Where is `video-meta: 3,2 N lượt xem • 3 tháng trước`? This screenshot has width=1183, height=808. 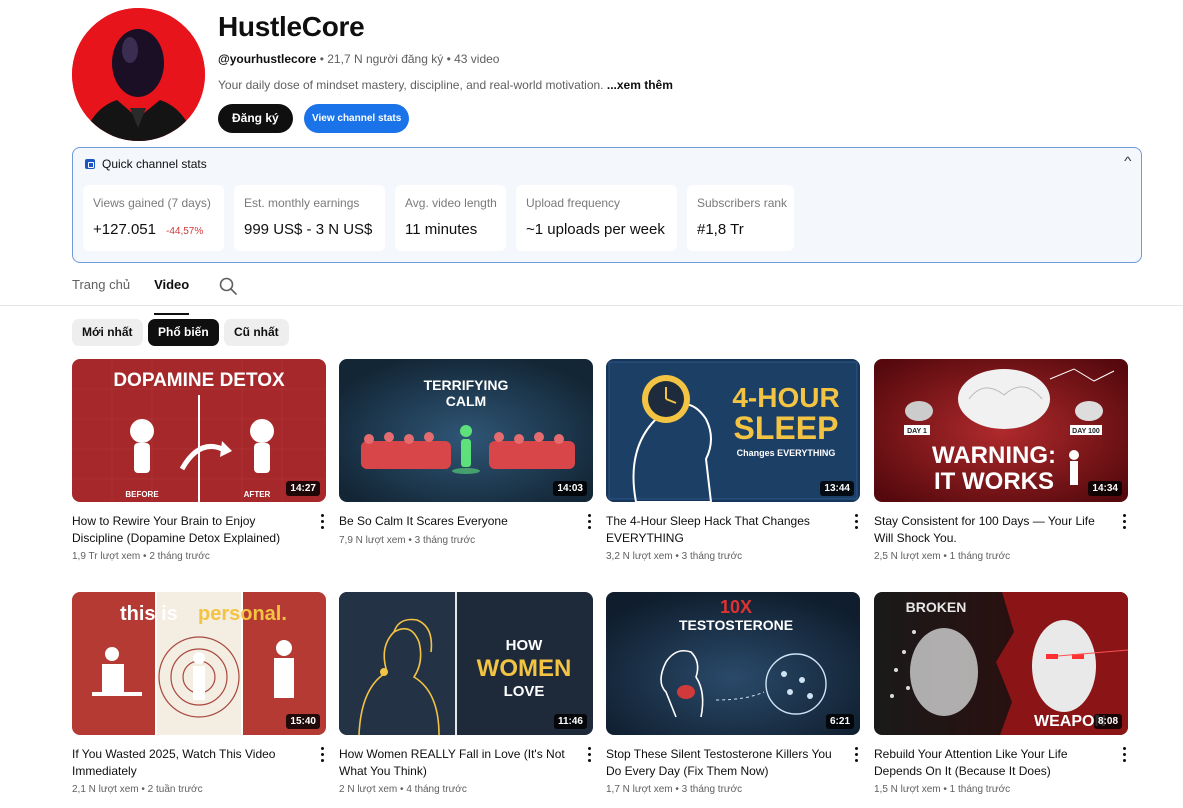
video-meta: 3,2 N lượt xem • 3 tháng trước is located at coordinates (674, 556).